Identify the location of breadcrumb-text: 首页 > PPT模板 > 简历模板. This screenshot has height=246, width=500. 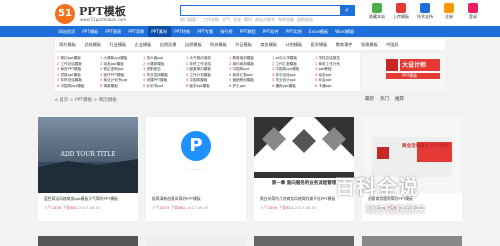
(87, 100).